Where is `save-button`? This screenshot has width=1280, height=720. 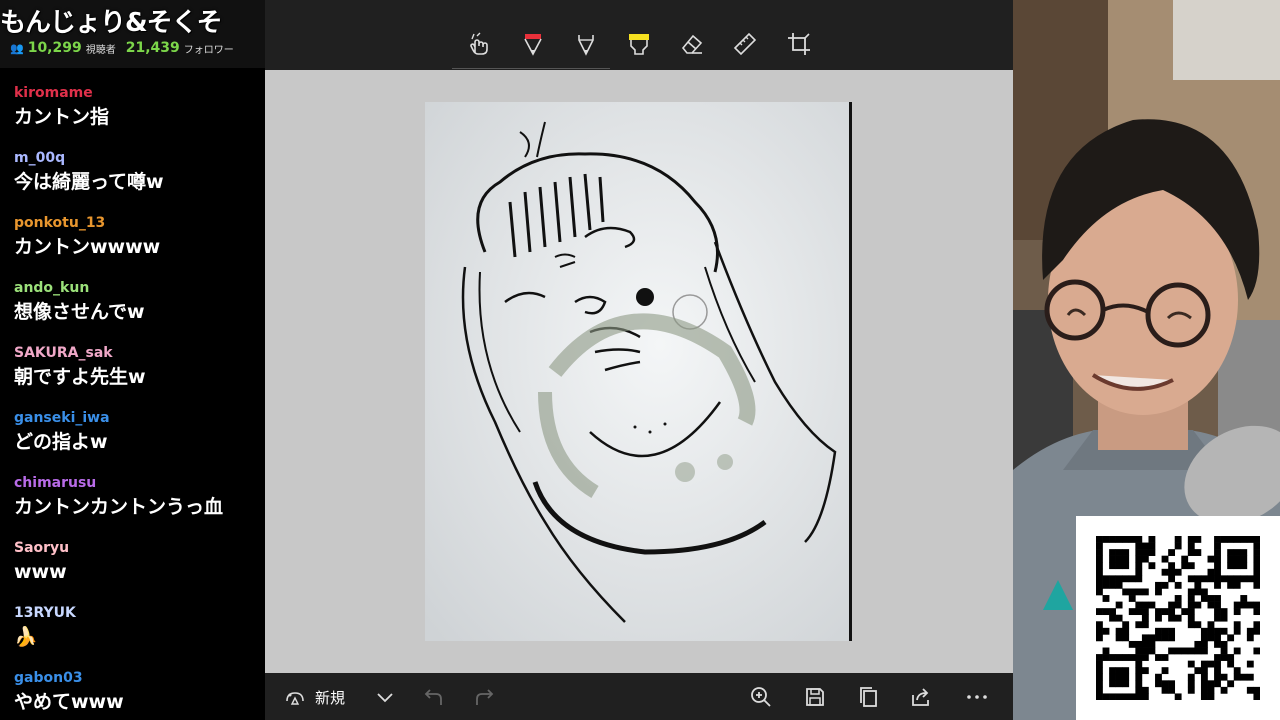 save-button is located at coordinates (815, 697).